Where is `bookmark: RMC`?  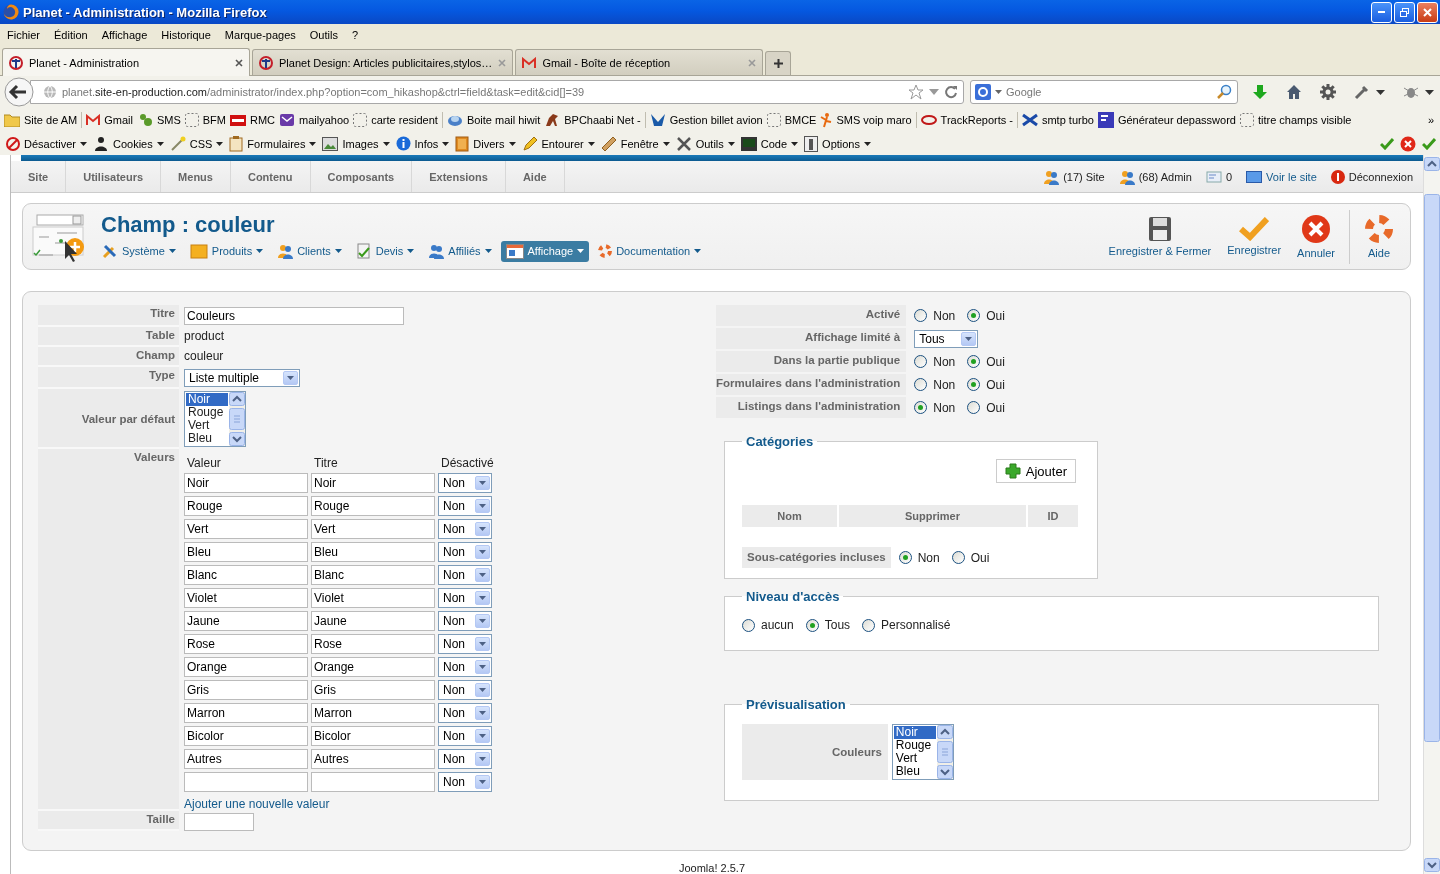
bookmark: RMC is located at coordinates (253, 120).